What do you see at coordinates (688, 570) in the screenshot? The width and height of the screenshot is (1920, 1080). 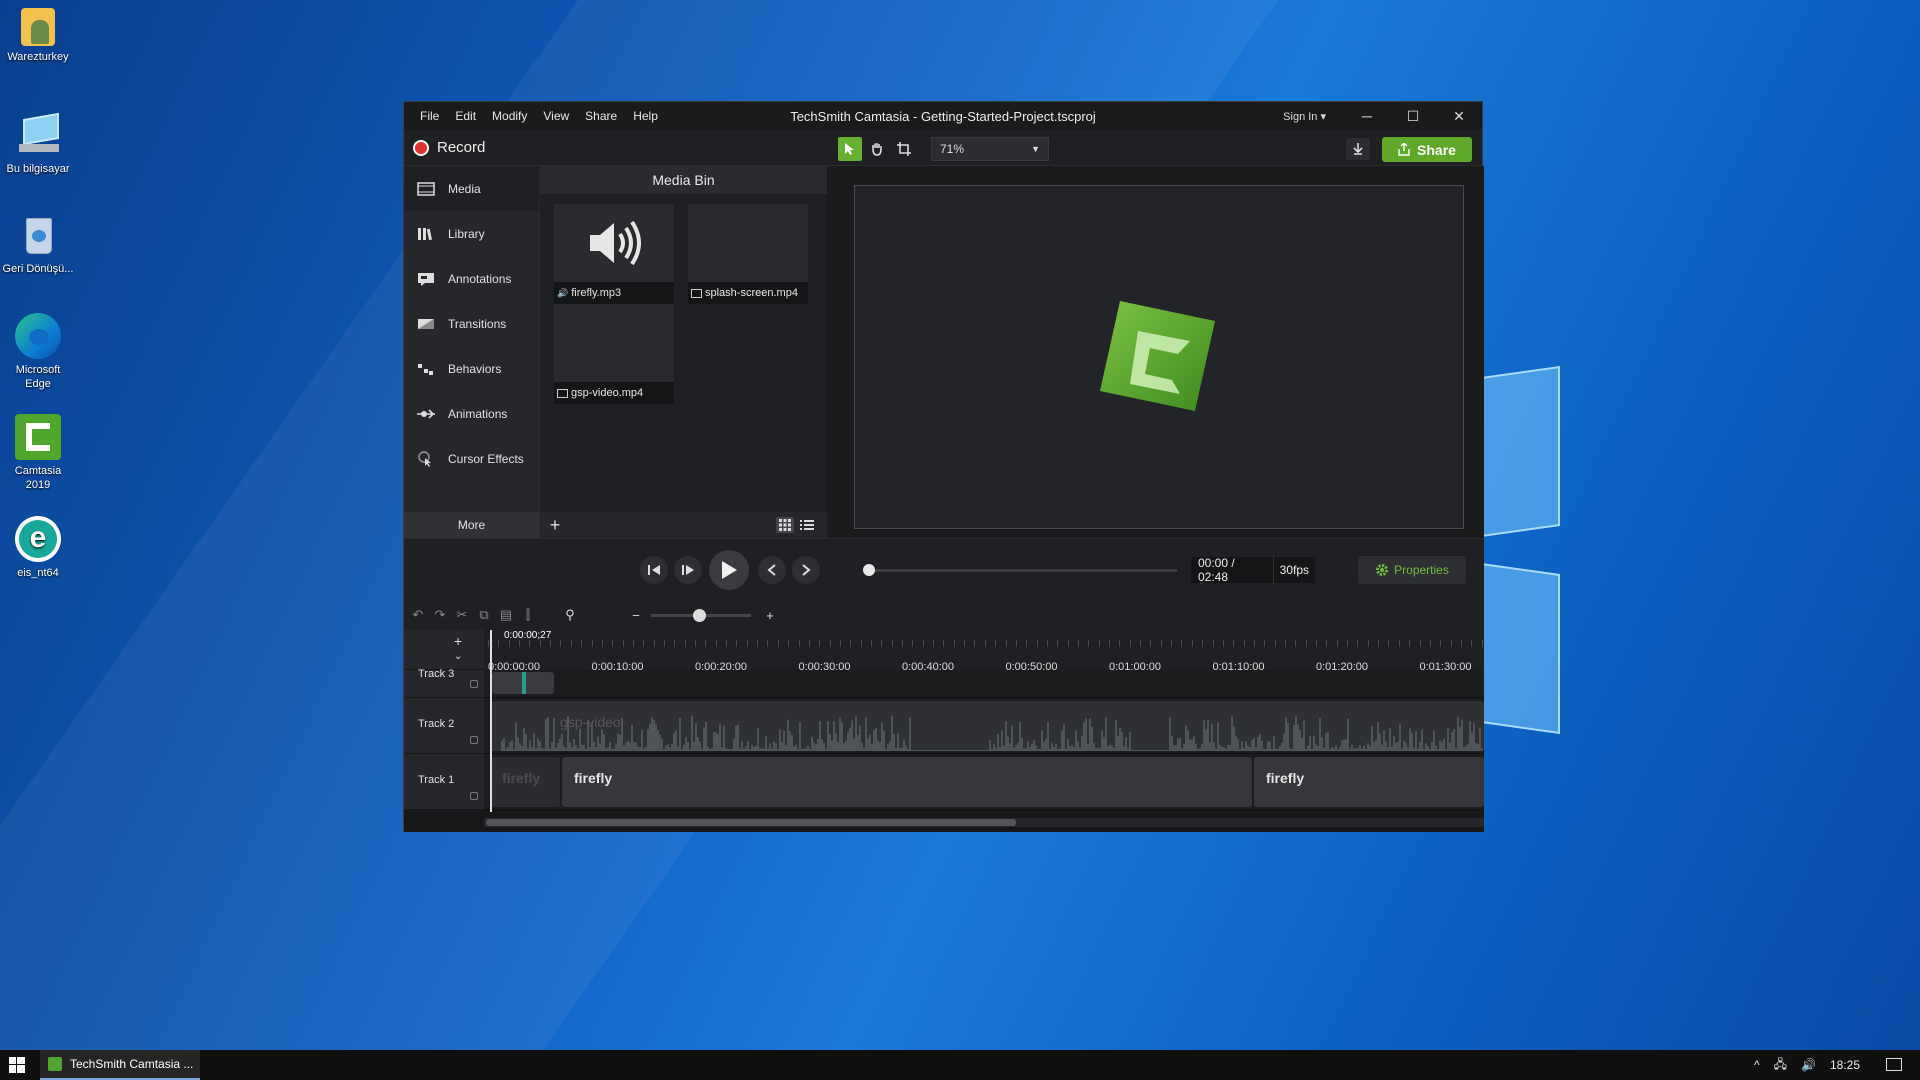 I see `step-forward-button` at bounding box center [688, 570].